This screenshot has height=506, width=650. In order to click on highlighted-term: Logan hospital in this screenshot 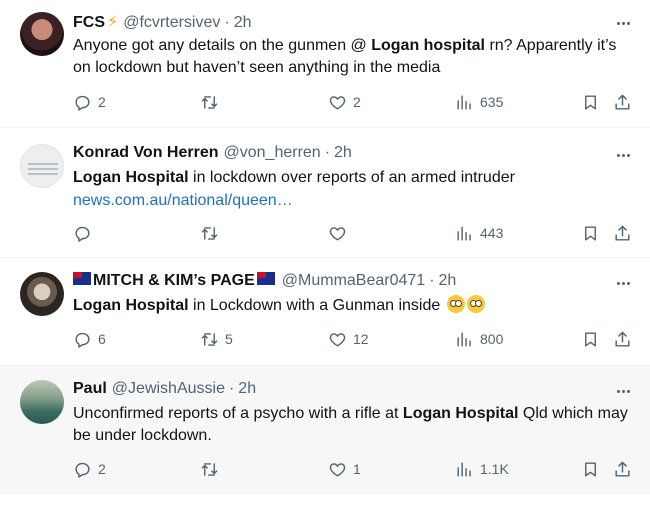, I will do `click(428, 45)`.